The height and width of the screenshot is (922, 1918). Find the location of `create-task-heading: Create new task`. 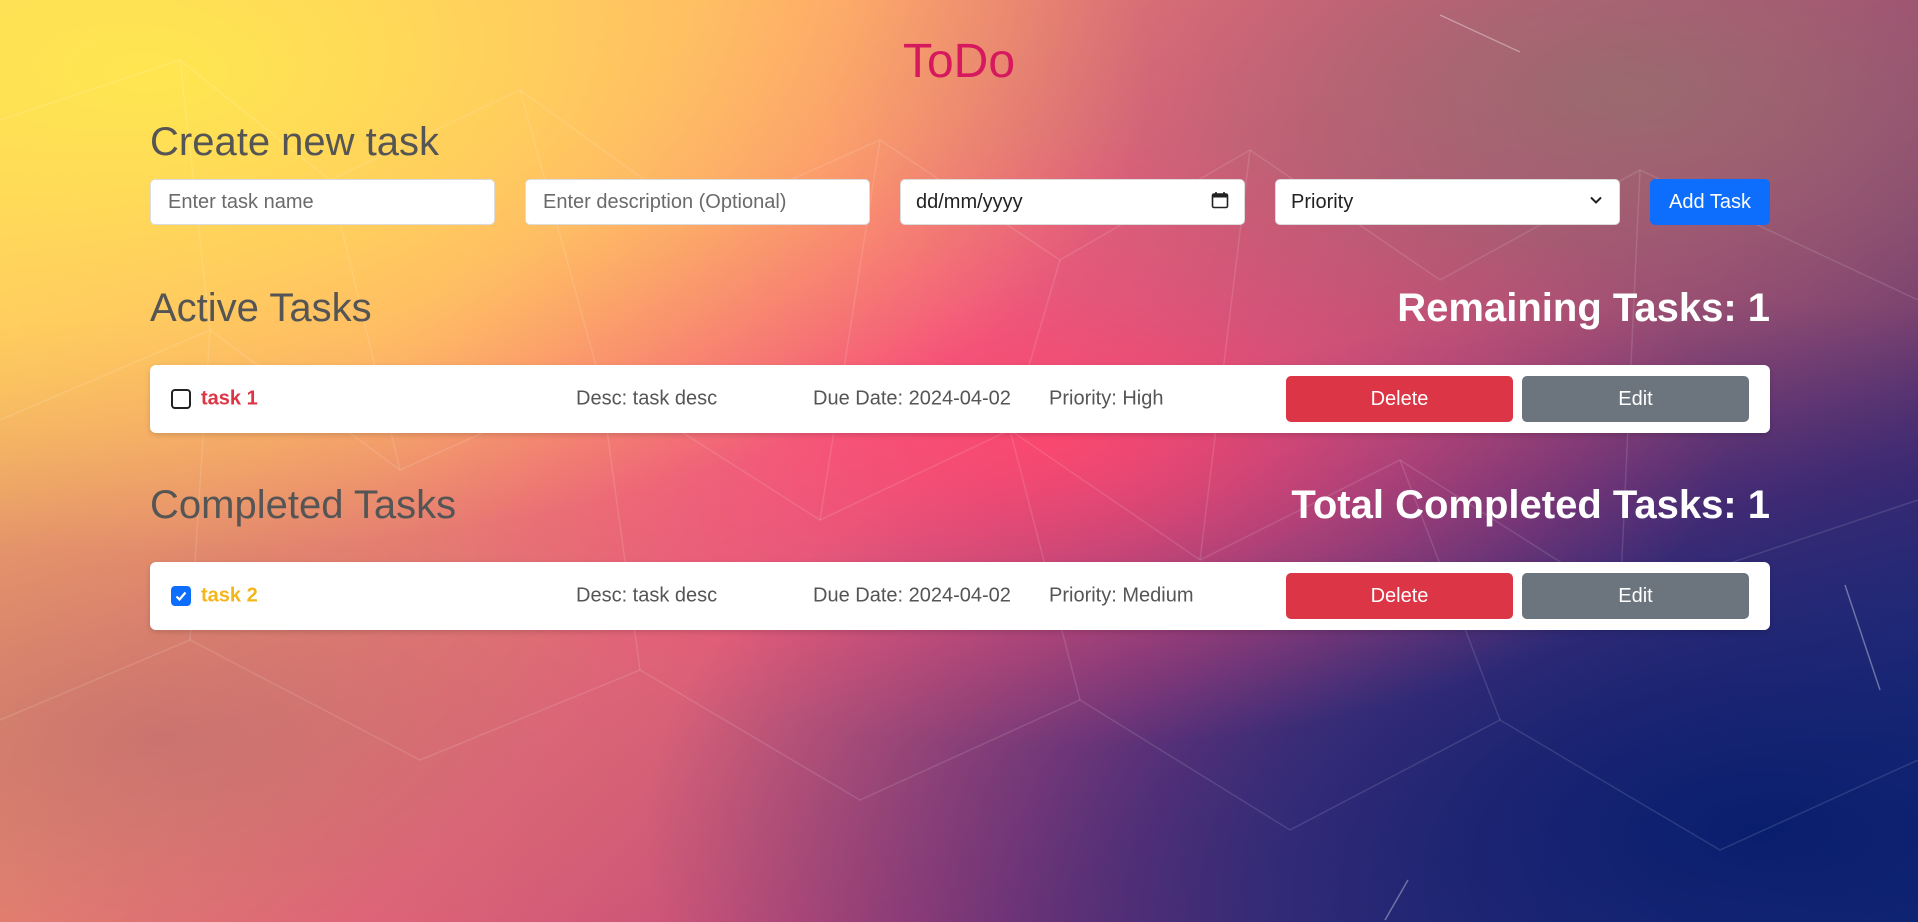

create-task-heading: Create new task is located at coordinates (295, 142).